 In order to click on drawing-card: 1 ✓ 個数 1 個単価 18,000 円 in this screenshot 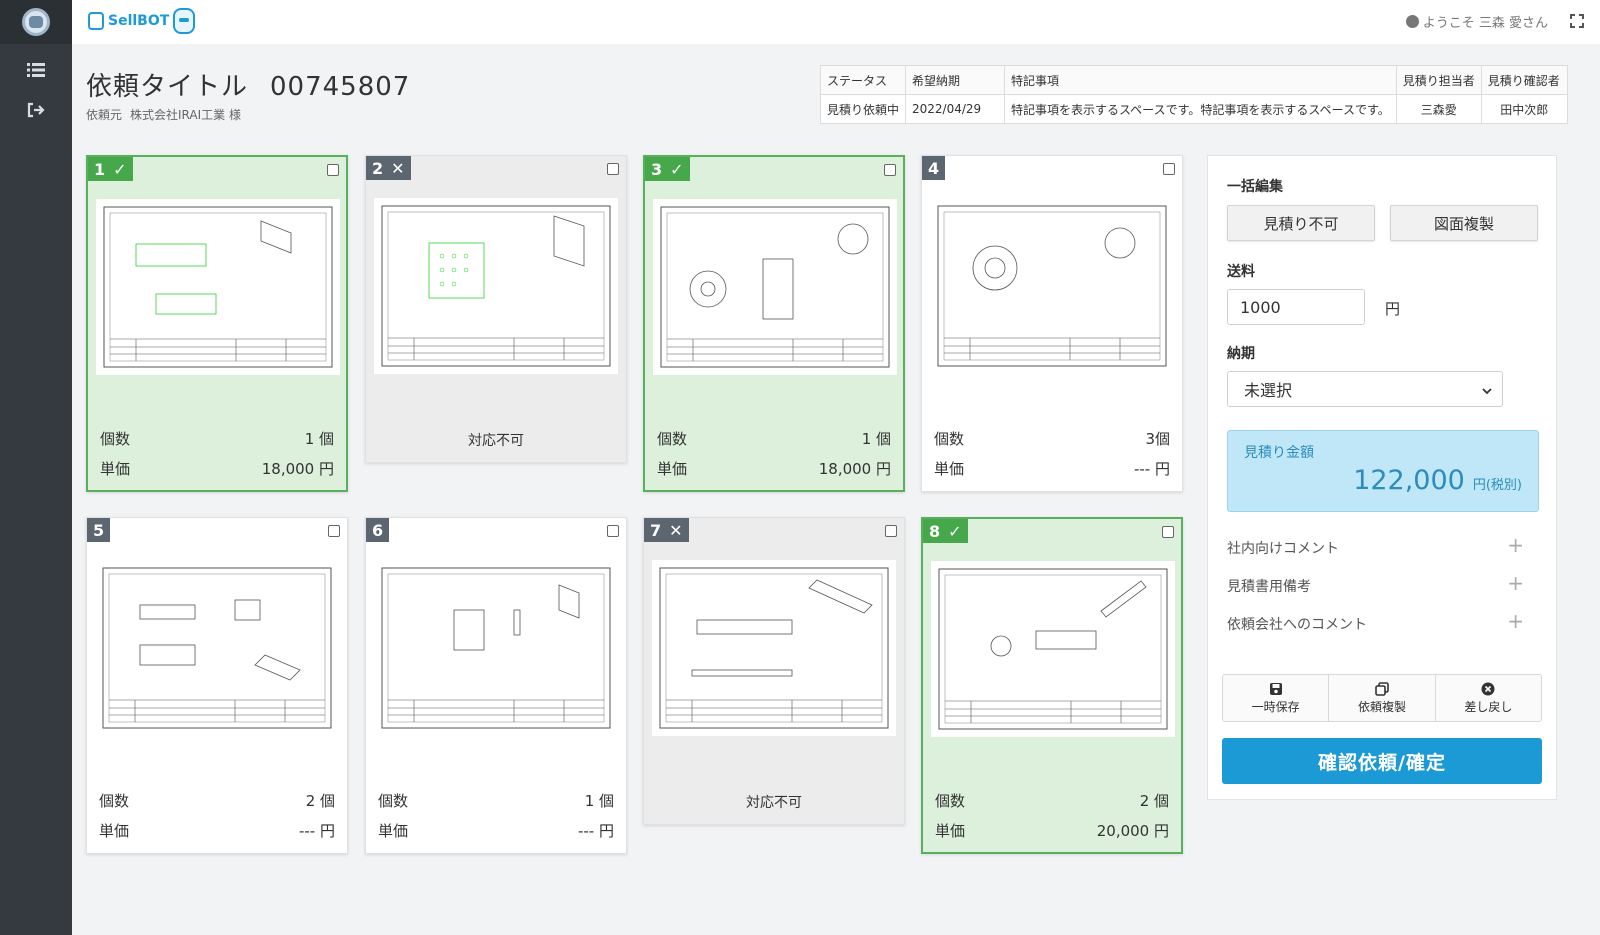, I will do `click(217, 323)`.